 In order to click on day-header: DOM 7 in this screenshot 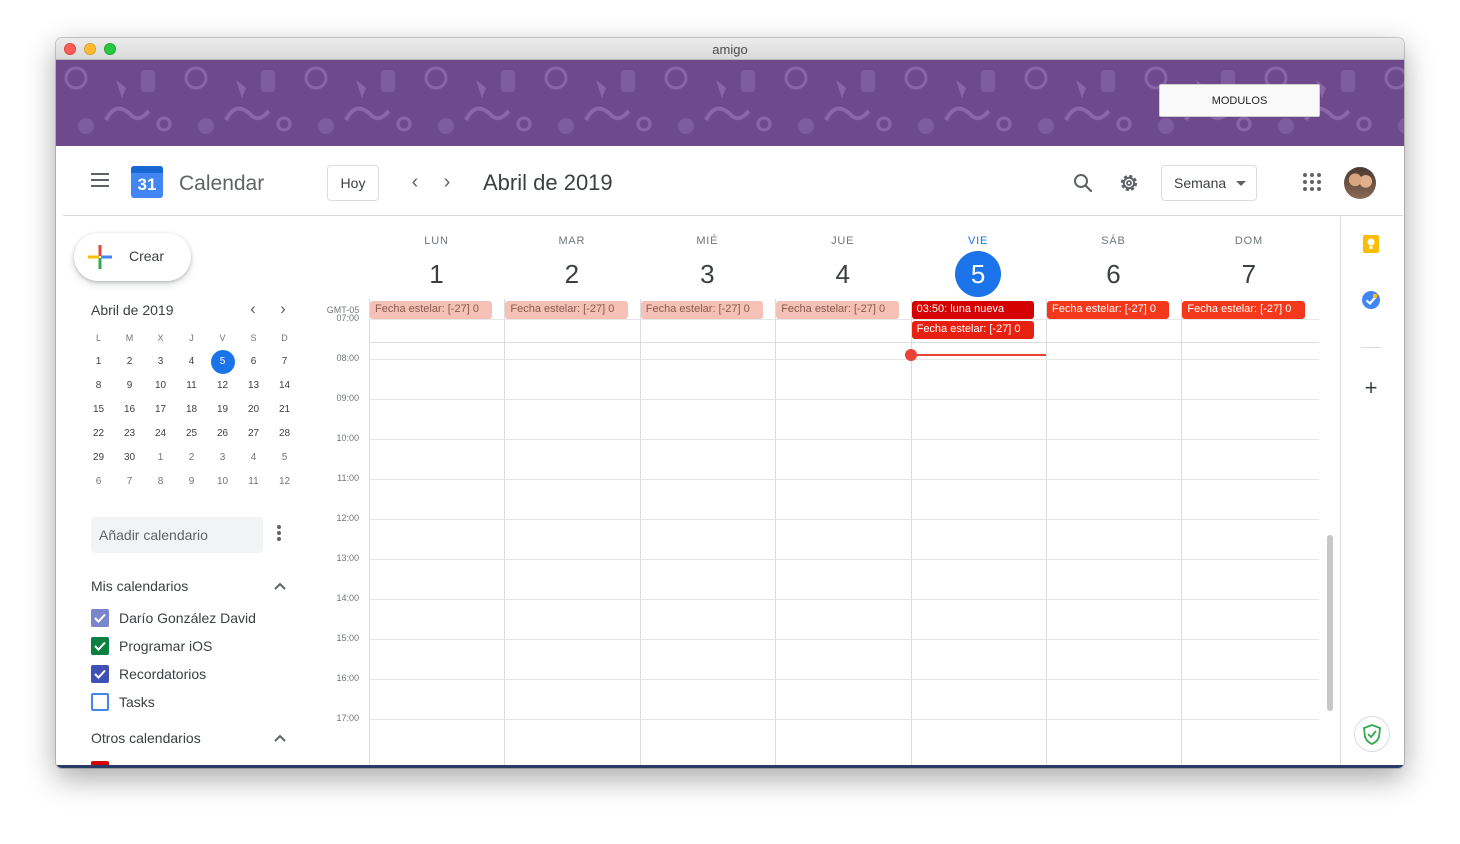, I will do `click(1248, 257)`.